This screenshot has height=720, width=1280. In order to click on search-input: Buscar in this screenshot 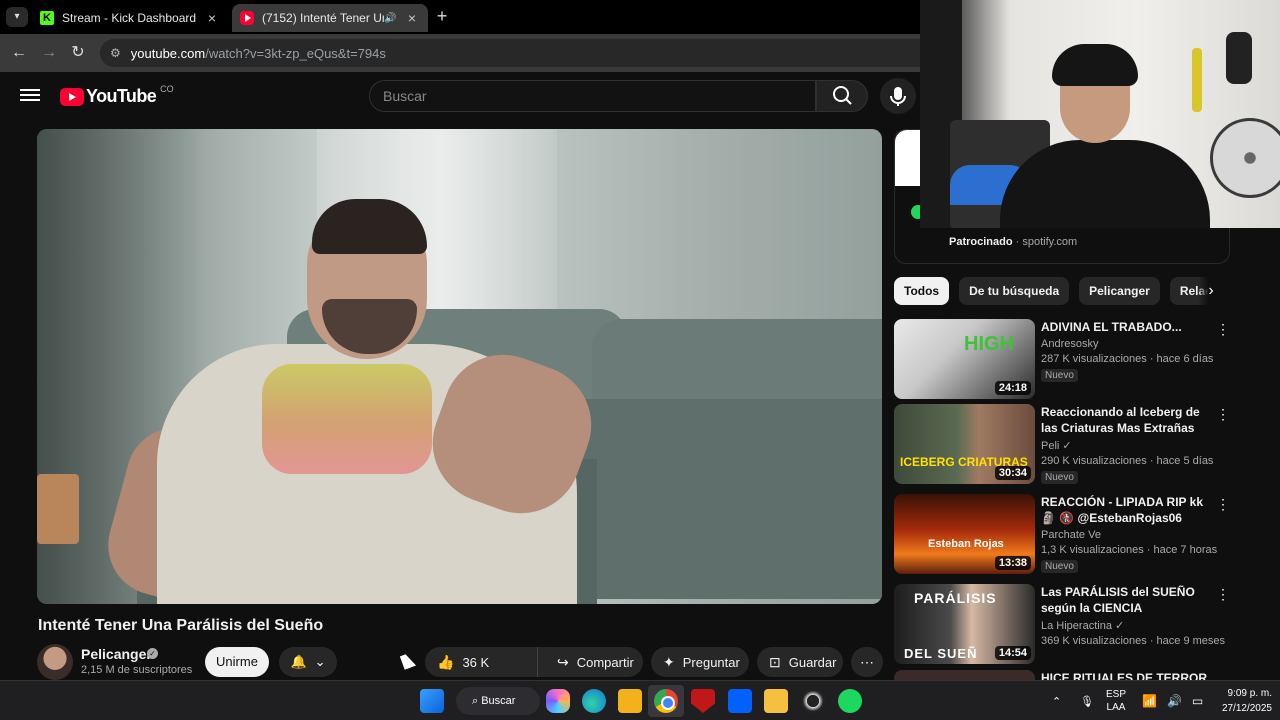, I will do `click(592, 96)`.